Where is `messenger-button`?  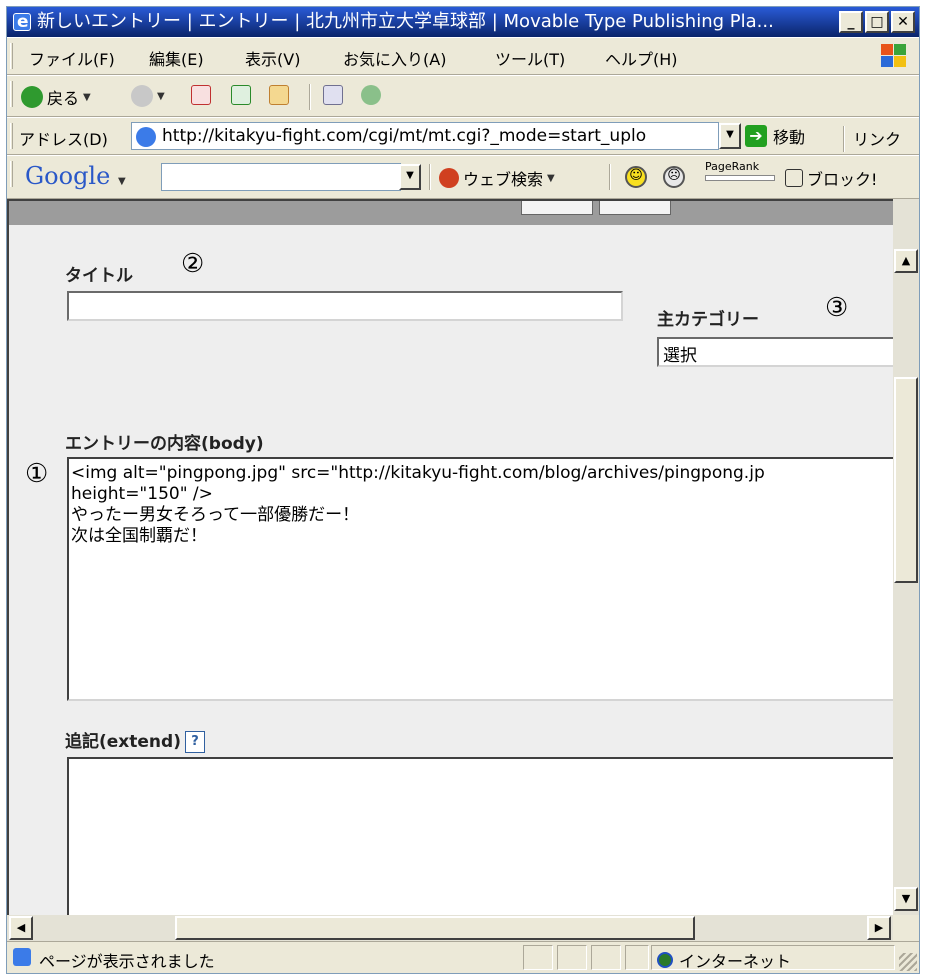 messenger-button is located at coordinates (371, 95).